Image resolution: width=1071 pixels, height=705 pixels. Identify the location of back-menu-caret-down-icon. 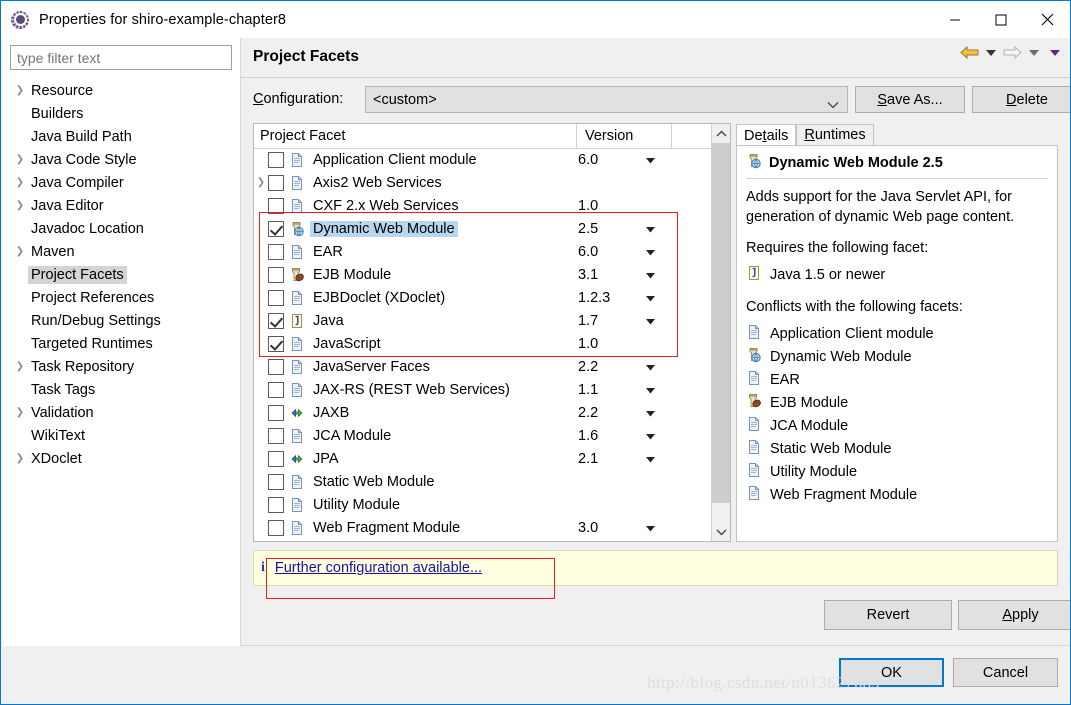
(991, 52).